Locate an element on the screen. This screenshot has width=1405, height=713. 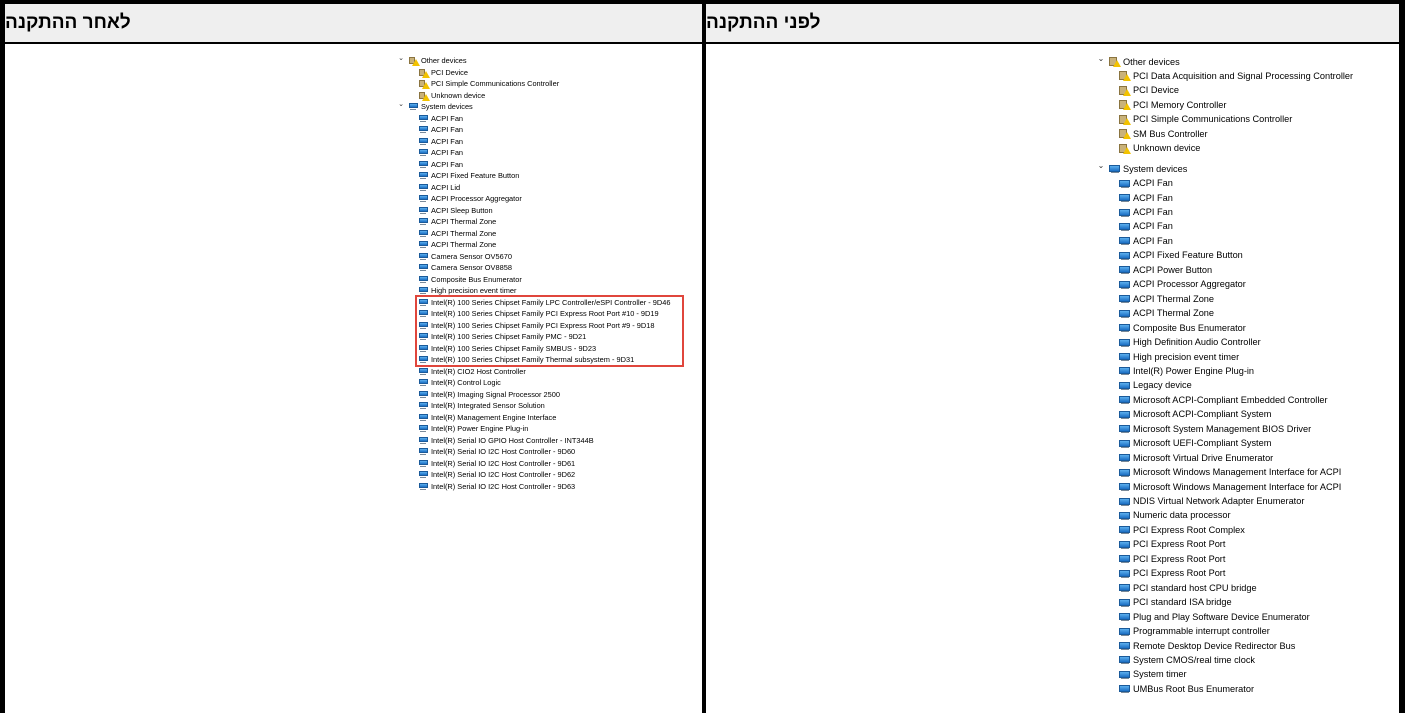
device-label: Other devices is located at coordinates (1151, 61).